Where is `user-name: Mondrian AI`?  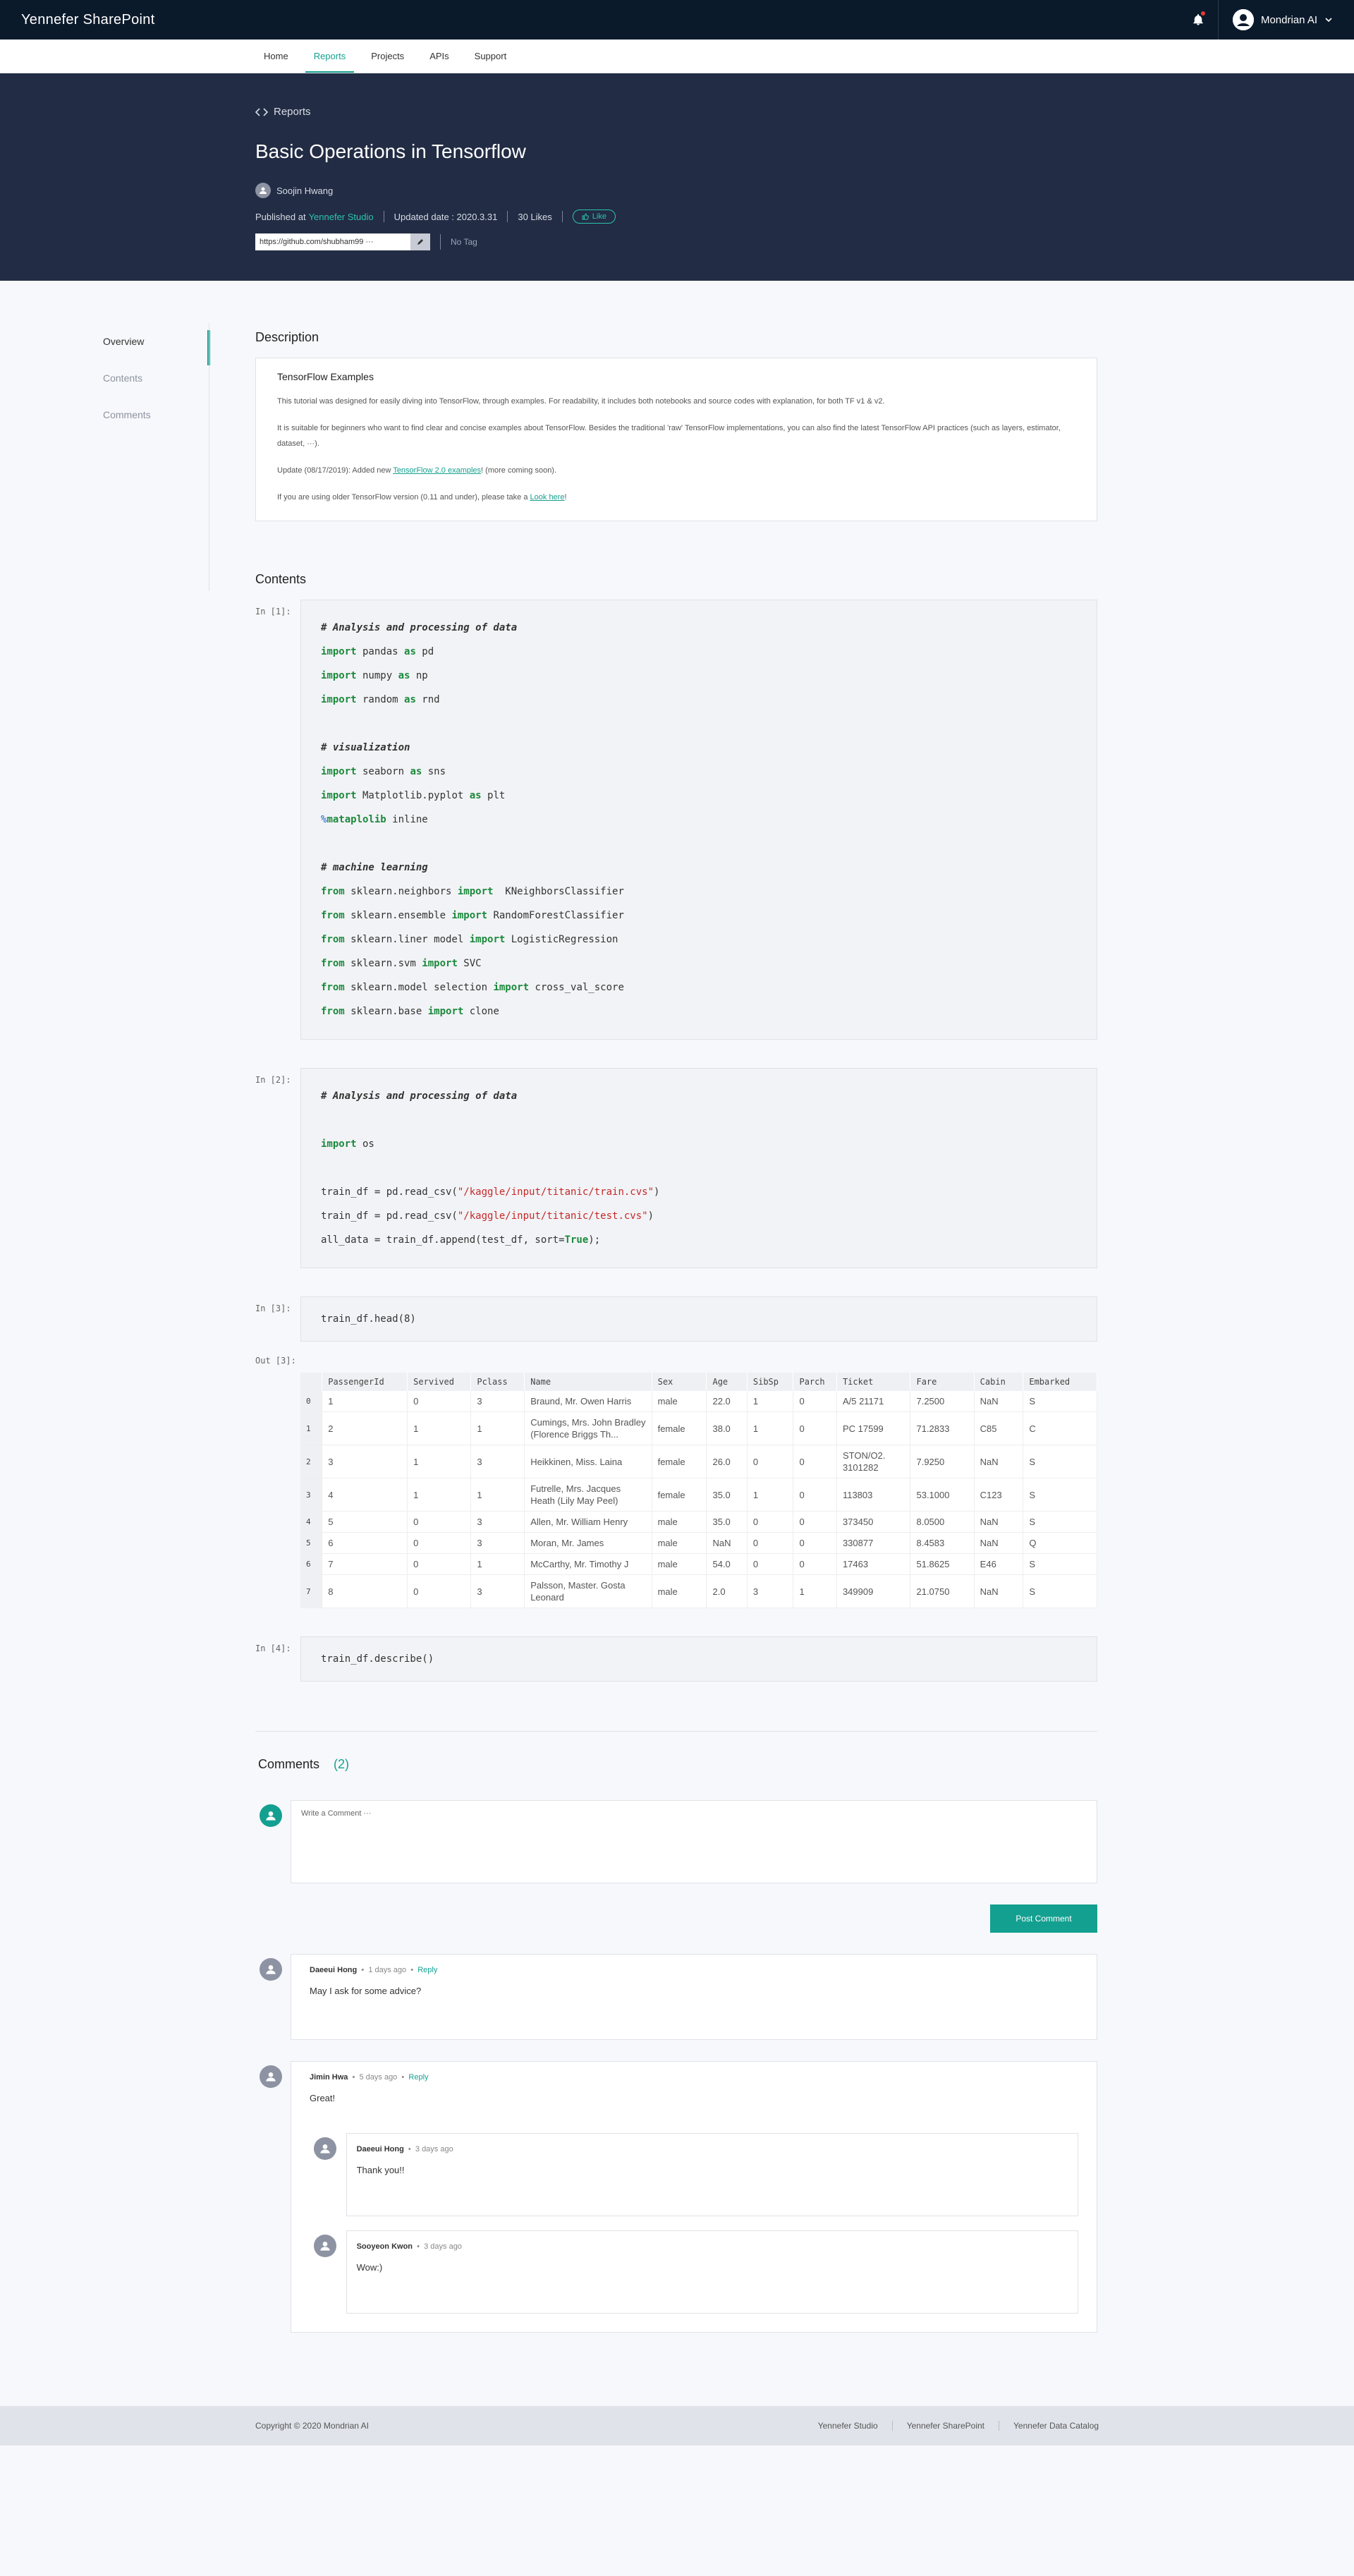 user-name: Mondrian AI is located at coordinates (1288, 19).